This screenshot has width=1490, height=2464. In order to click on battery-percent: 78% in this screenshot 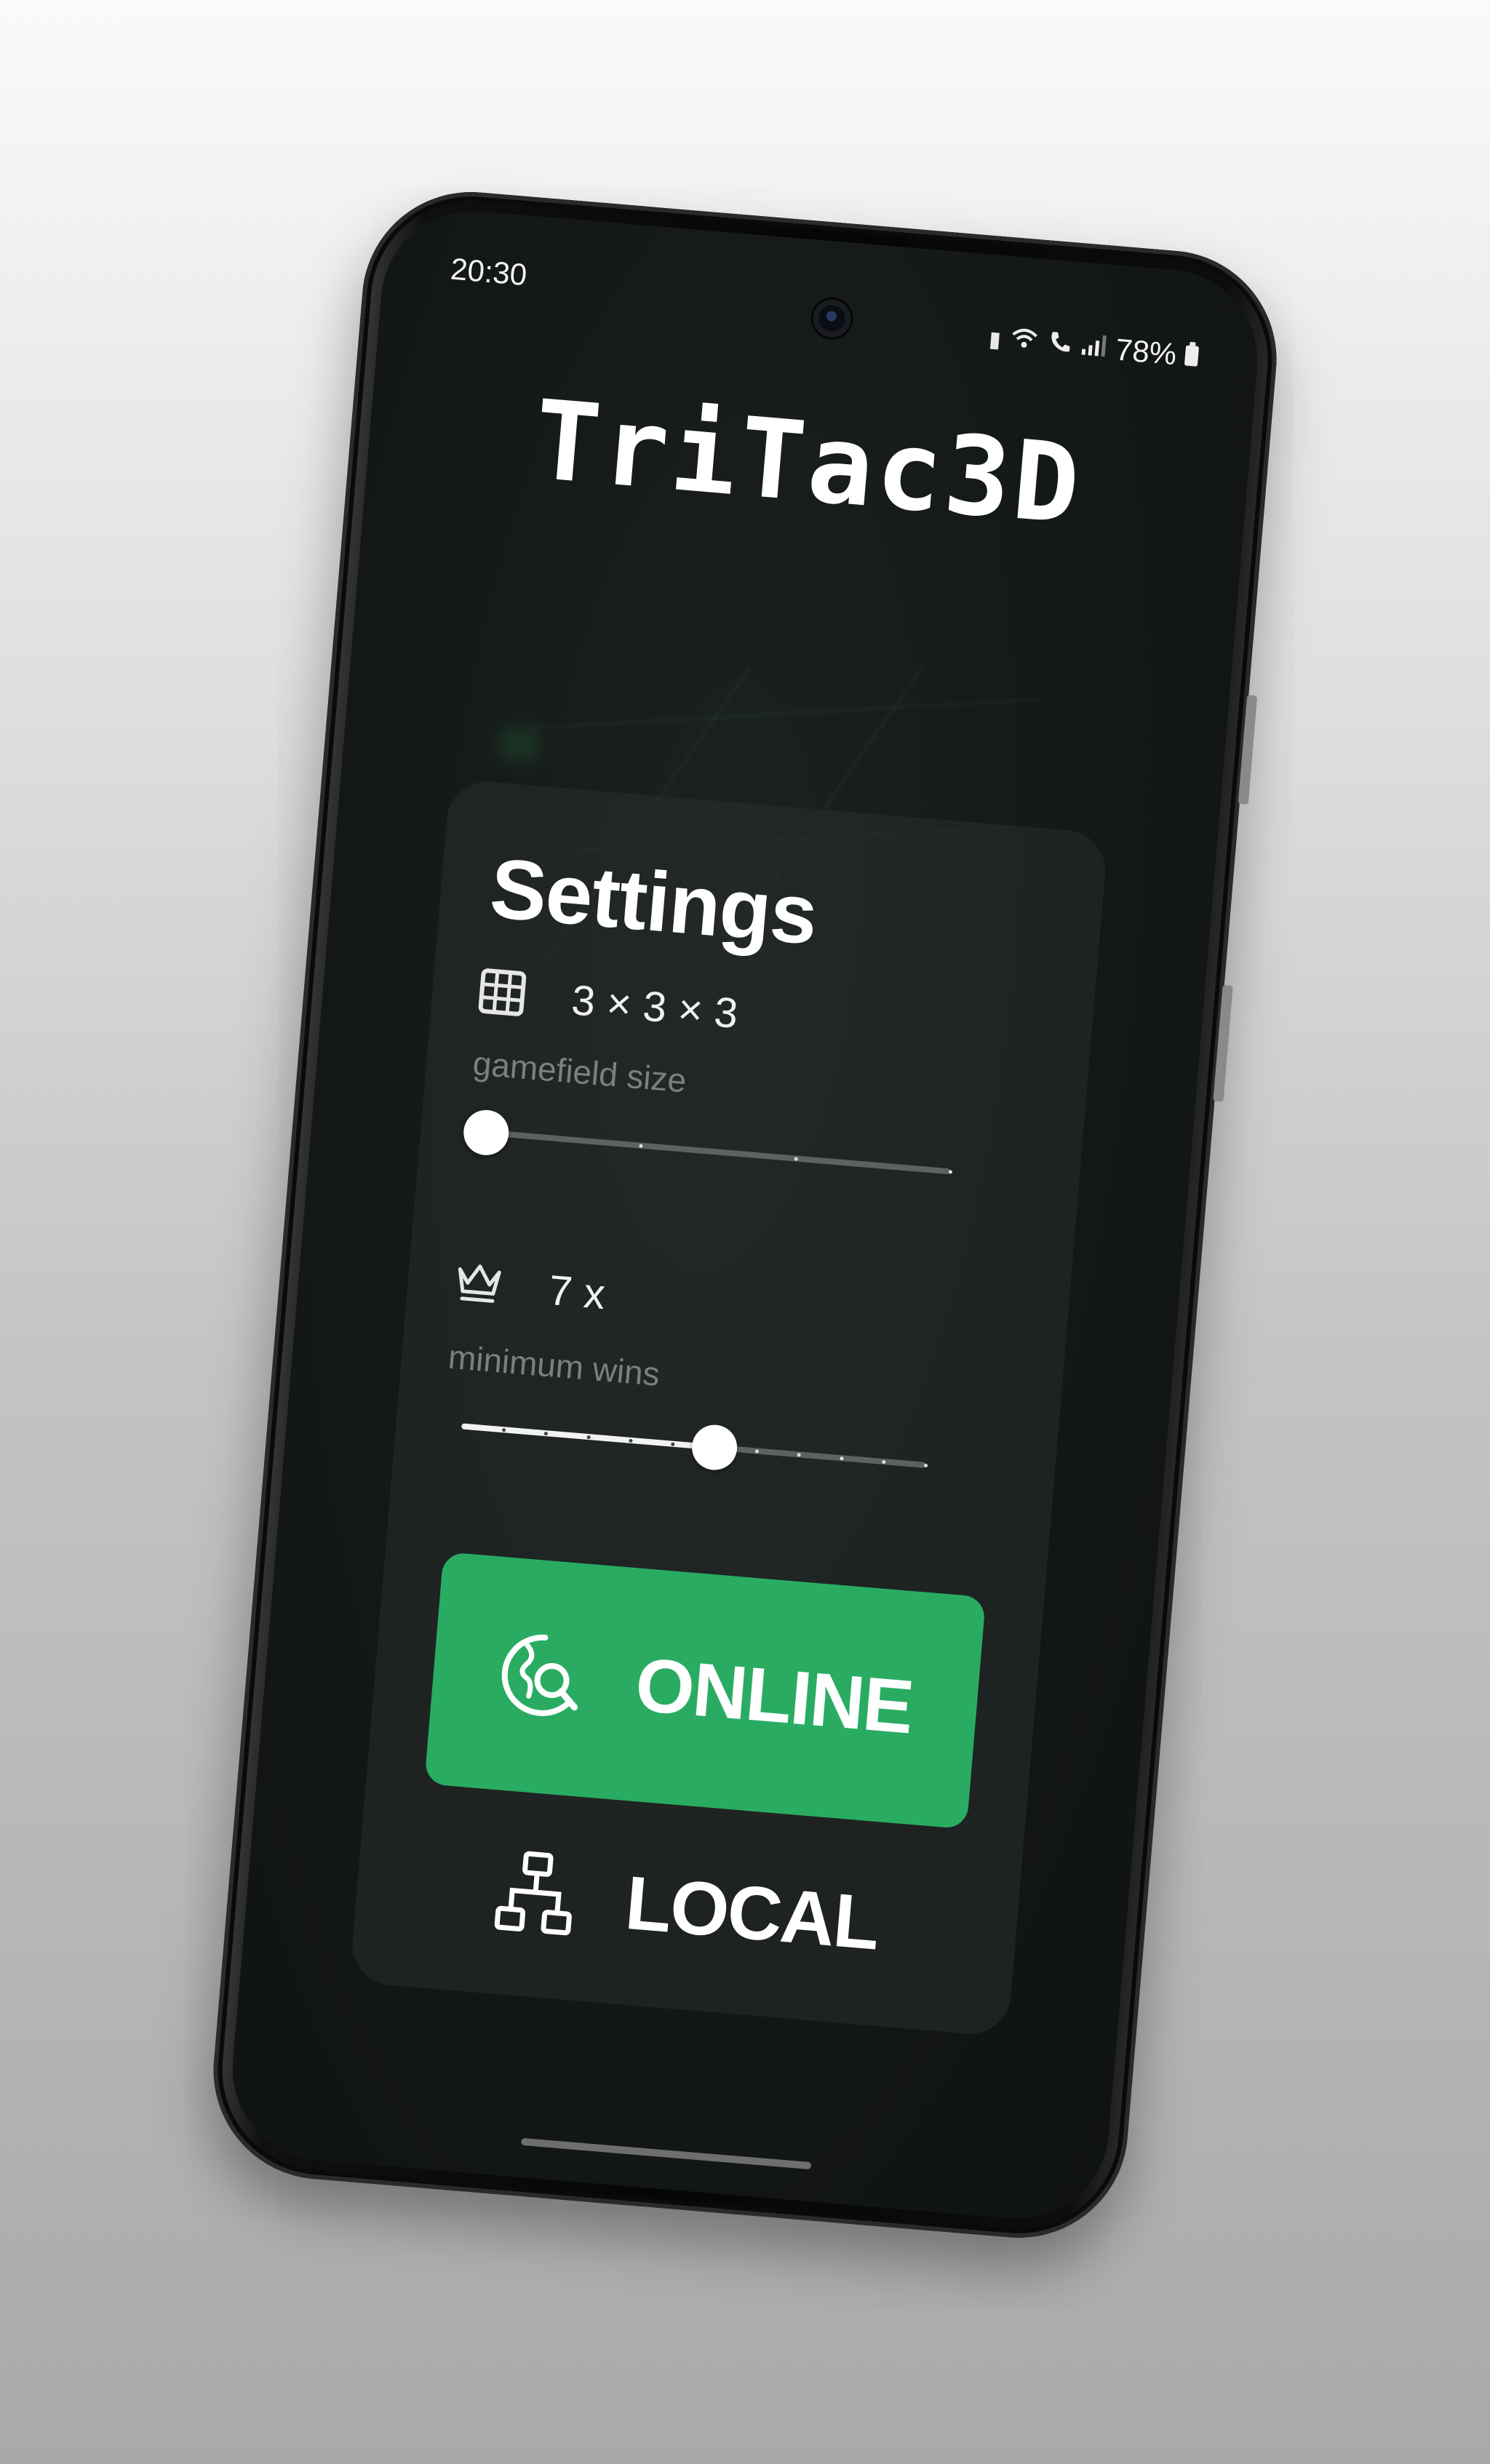, I will do `click(1146, 352)`.